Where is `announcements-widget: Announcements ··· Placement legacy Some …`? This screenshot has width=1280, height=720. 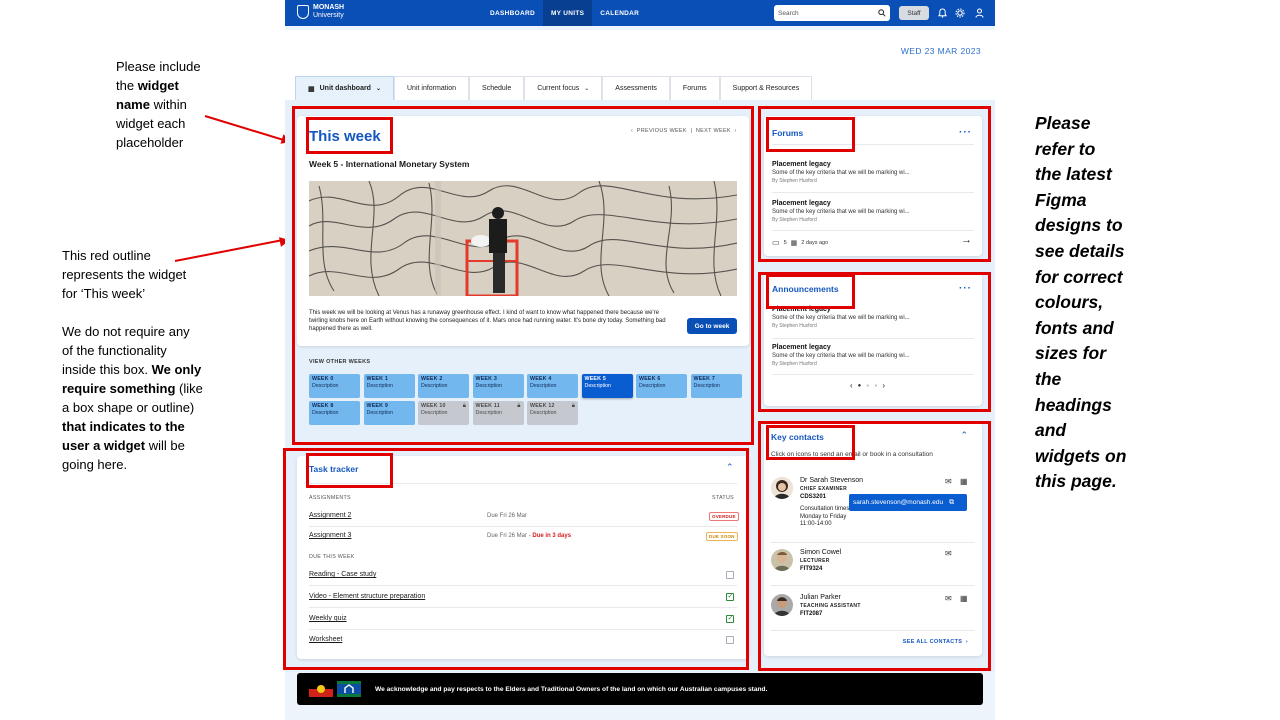 announcements-widget: Announcements ··· Placement legacy Some … is located at coordinates (873, 339).